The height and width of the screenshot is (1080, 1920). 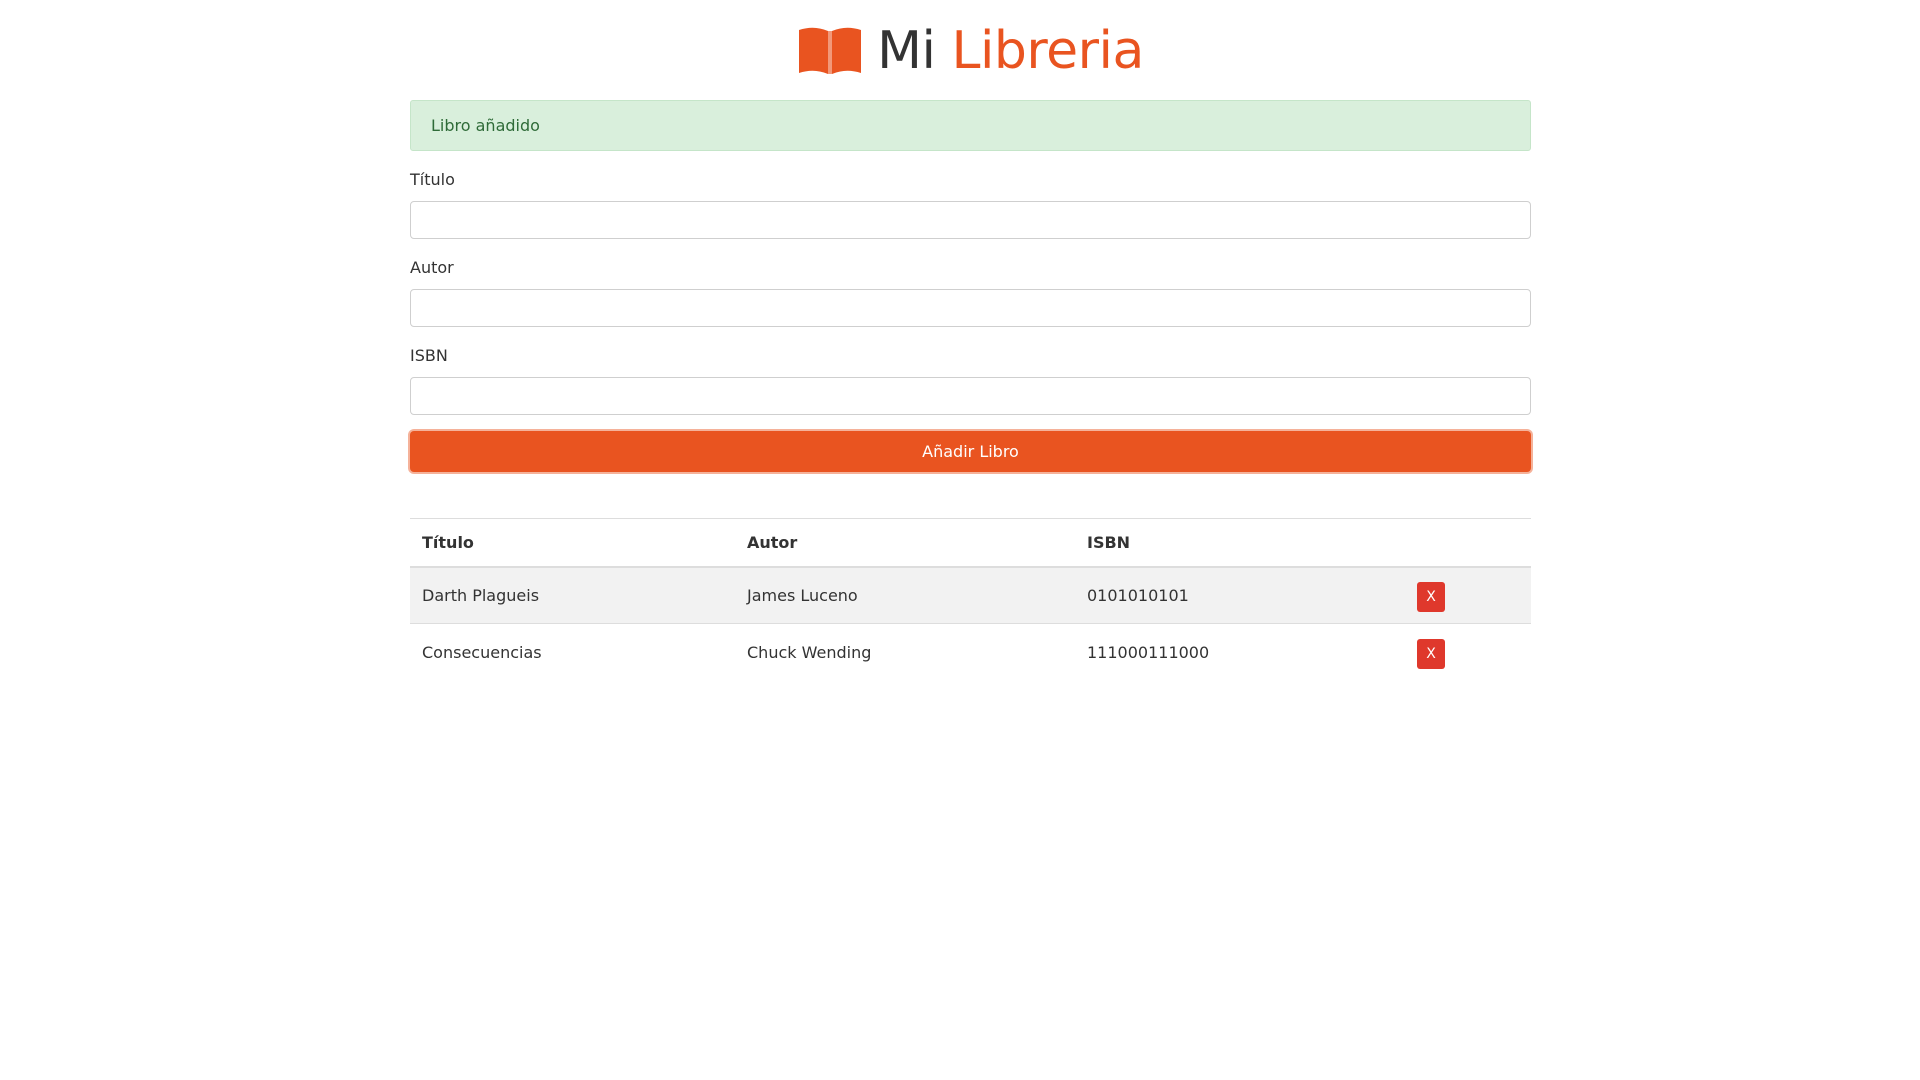 I want to click on table-header-row: Título Autor ISBN, so click(x=970, y=542).